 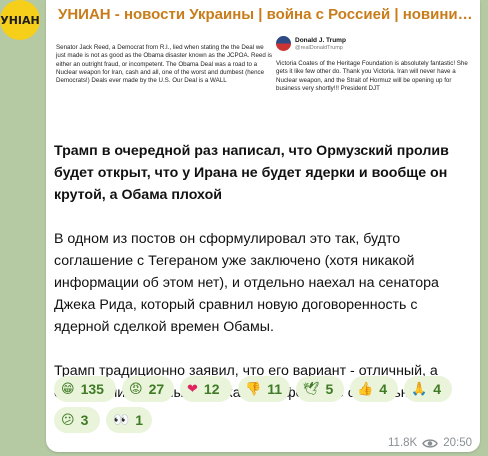 What do you see at coordinates (77, 420) in the screenshot?
I see `reaction-confused: 😕 3` at bounding box center [77, 420].